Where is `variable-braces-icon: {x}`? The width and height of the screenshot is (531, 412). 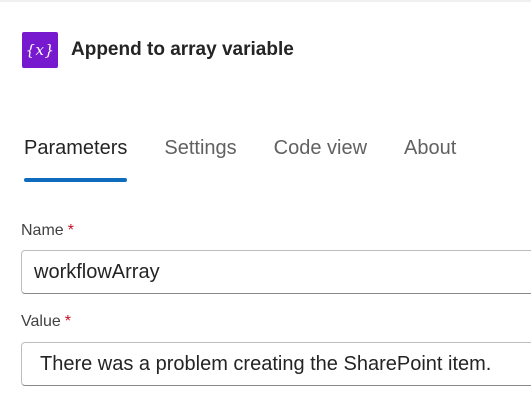
variable-braces-icon: {x} is located at coordinates (40, 50).